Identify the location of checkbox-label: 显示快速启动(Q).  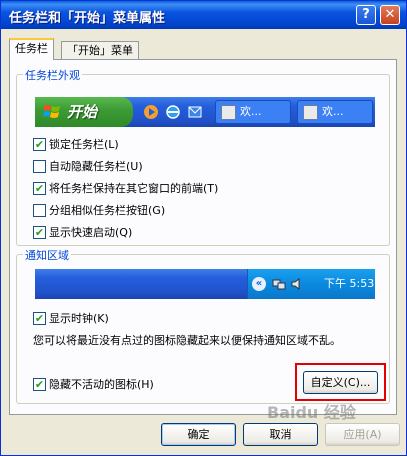
(91, 232).